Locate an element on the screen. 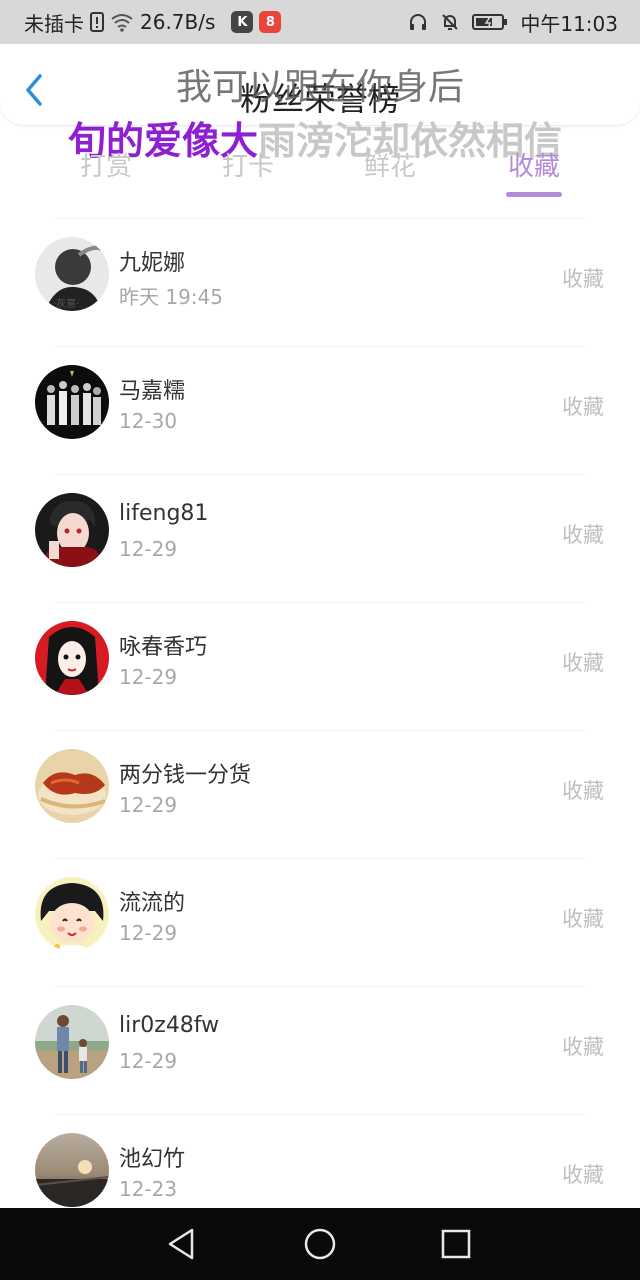  status-right: 中午11:03 is located at coordinates (513, 22).